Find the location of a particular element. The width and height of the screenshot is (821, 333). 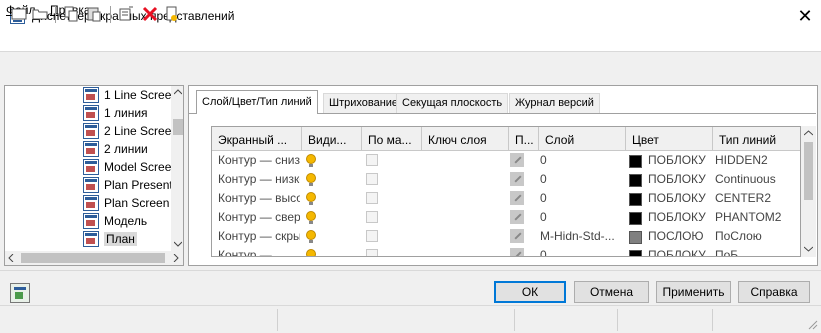

open-icon is located at coordinates (40, 14).